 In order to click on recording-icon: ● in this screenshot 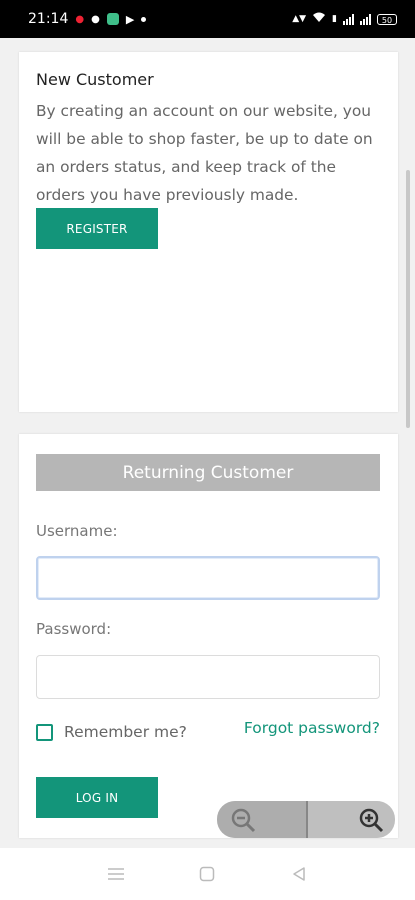, I will do `click(80, 19)`.